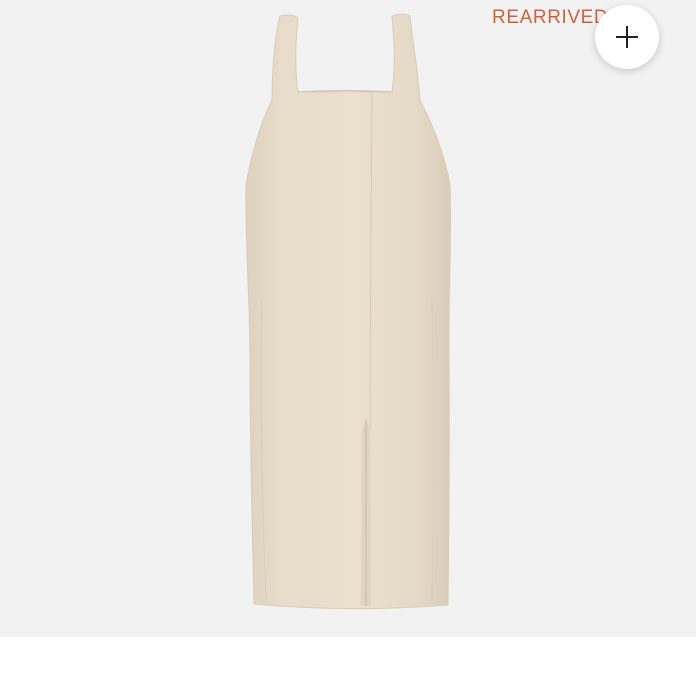 This screenshot has height=696, width=696. What do you see at coordinates (348, 666) in the screenshot?
I see `bottom-strip` at bounding box center [348, 666].